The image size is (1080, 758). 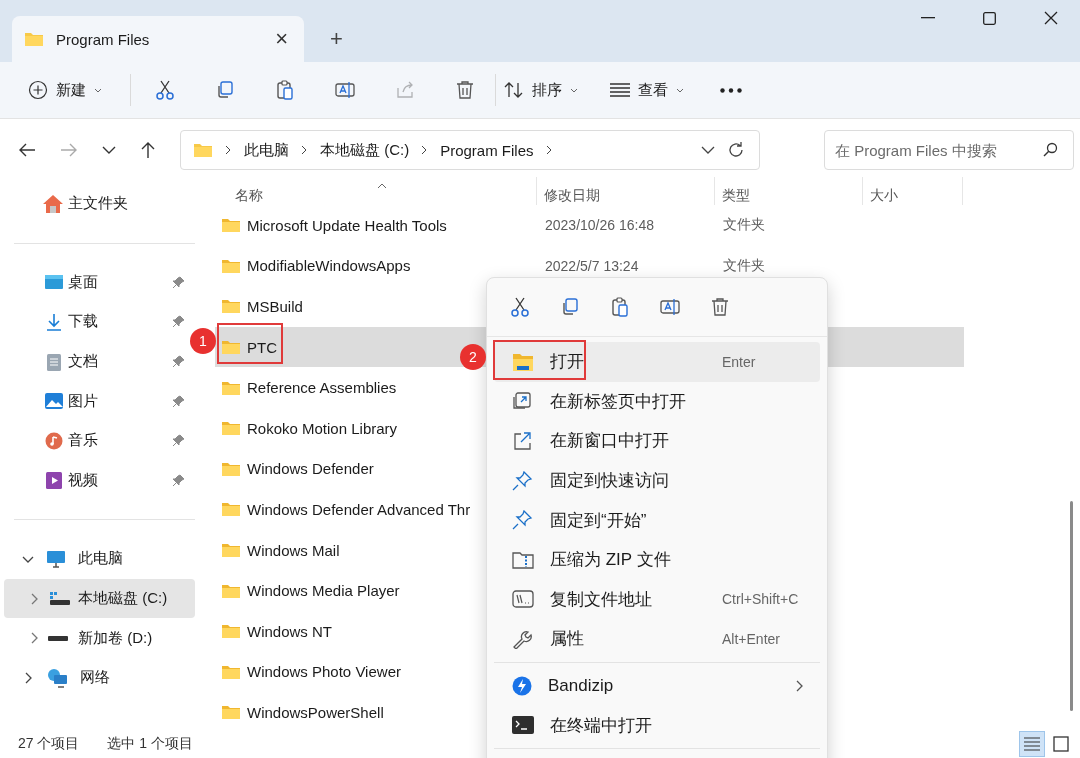 I want to click on file-name: Rokoko Motion Library, so click(x=322, y=428).